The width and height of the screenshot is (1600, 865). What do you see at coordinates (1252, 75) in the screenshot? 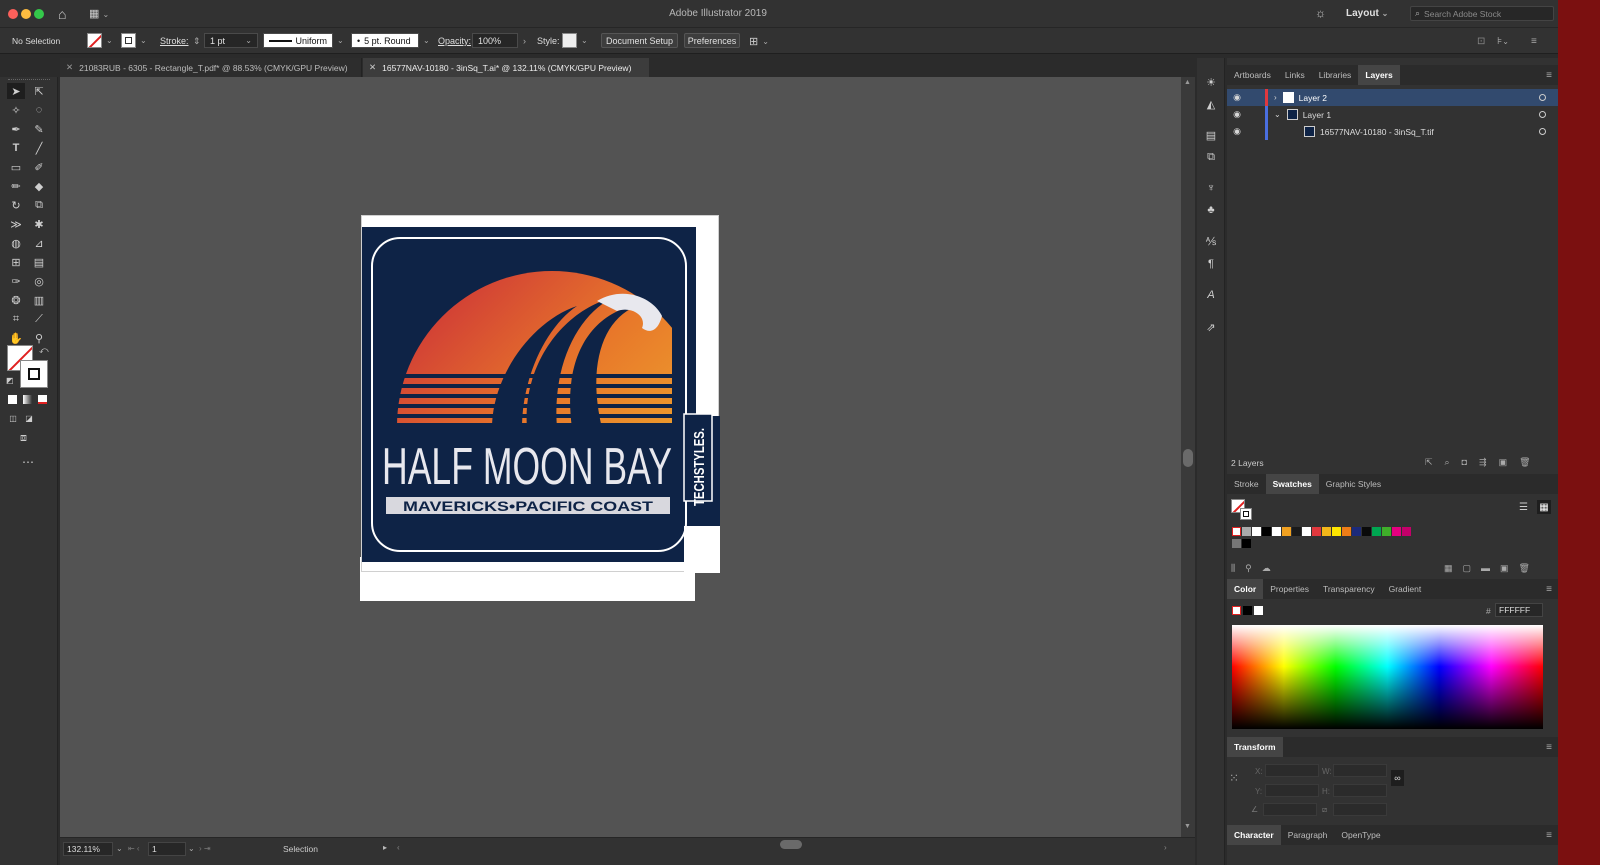
I see `tab-artboards: Artboards` at bounding box center [1252, 75].